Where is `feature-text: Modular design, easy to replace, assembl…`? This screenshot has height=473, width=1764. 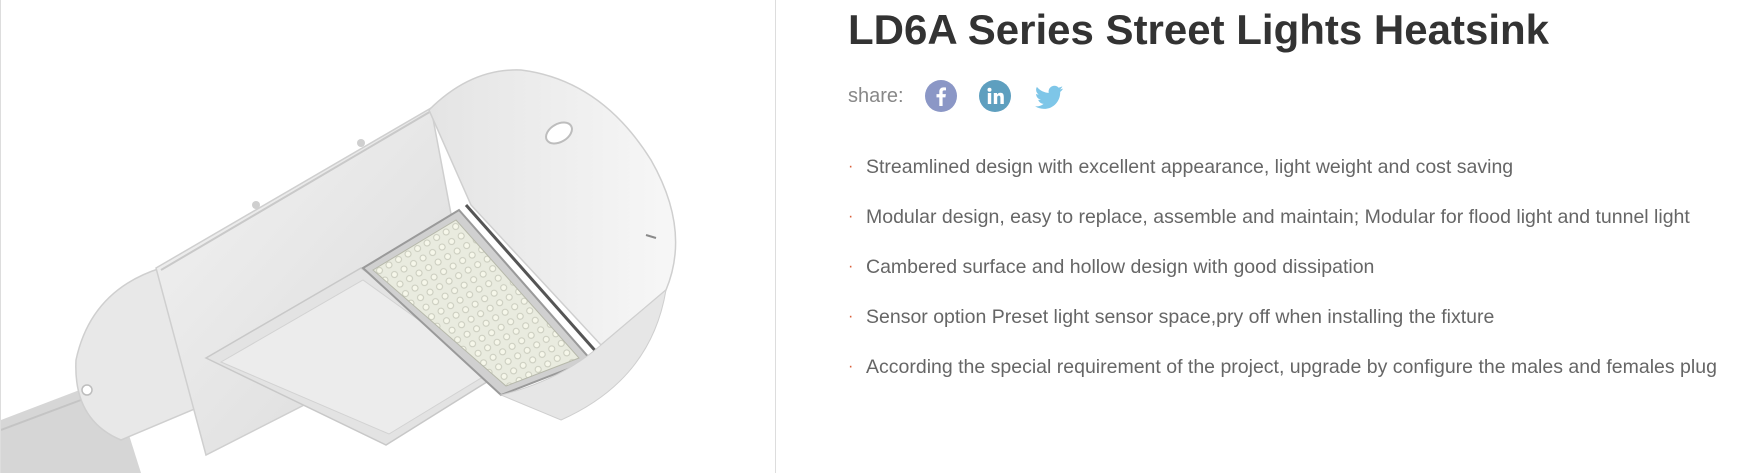 feature-text: Modular design, easy to replace, assembl… is located at coordinates (1278, 217).